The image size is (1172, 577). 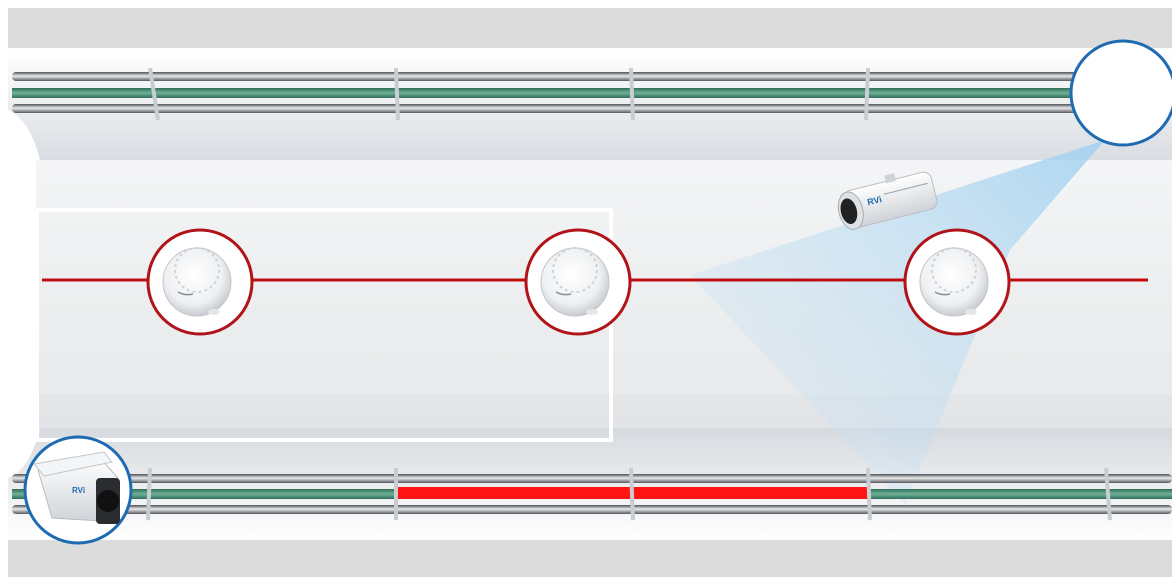 I want to click on pipe-rack-top, so click(x=592, y=94).